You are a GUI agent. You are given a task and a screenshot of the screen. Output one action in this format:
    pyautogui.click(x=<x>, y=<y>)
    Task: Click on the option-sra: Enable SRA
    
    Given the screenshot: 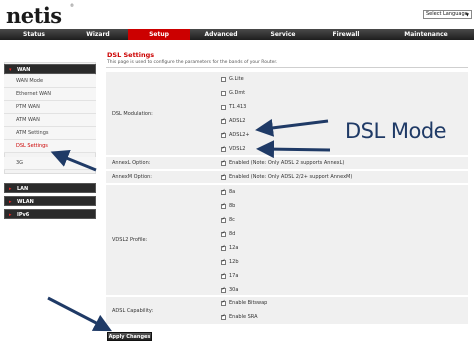 What is the action you would take?
    pyautogui.click(x=239, y=317)
    